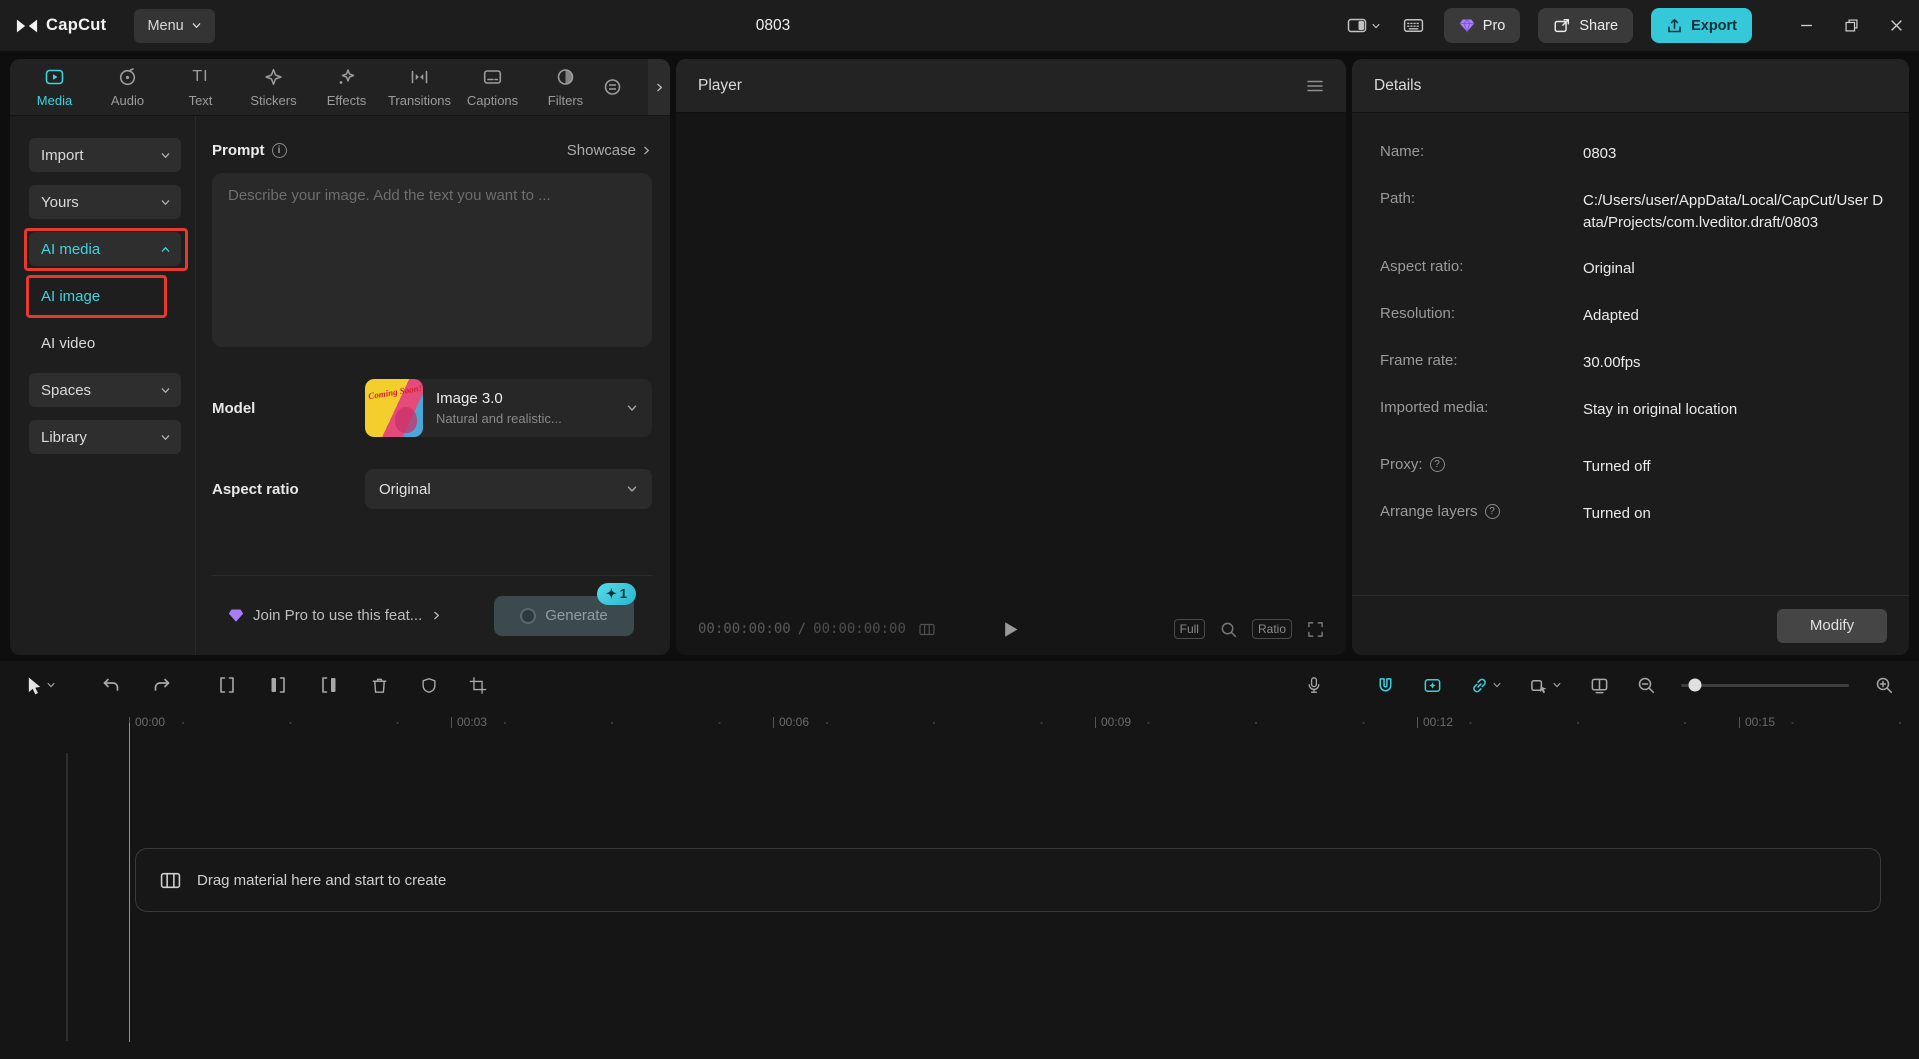 The image size is (1919, 1059). Describe the element at coordinates (1586, 25) in the screenshot. I see `share-button: Share` at that location.